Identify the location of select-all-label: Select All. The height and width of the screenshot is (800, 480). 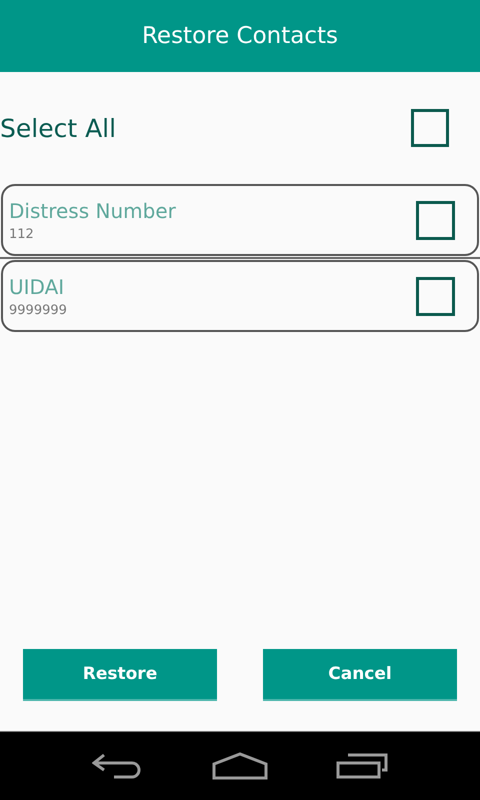
(58, 128).